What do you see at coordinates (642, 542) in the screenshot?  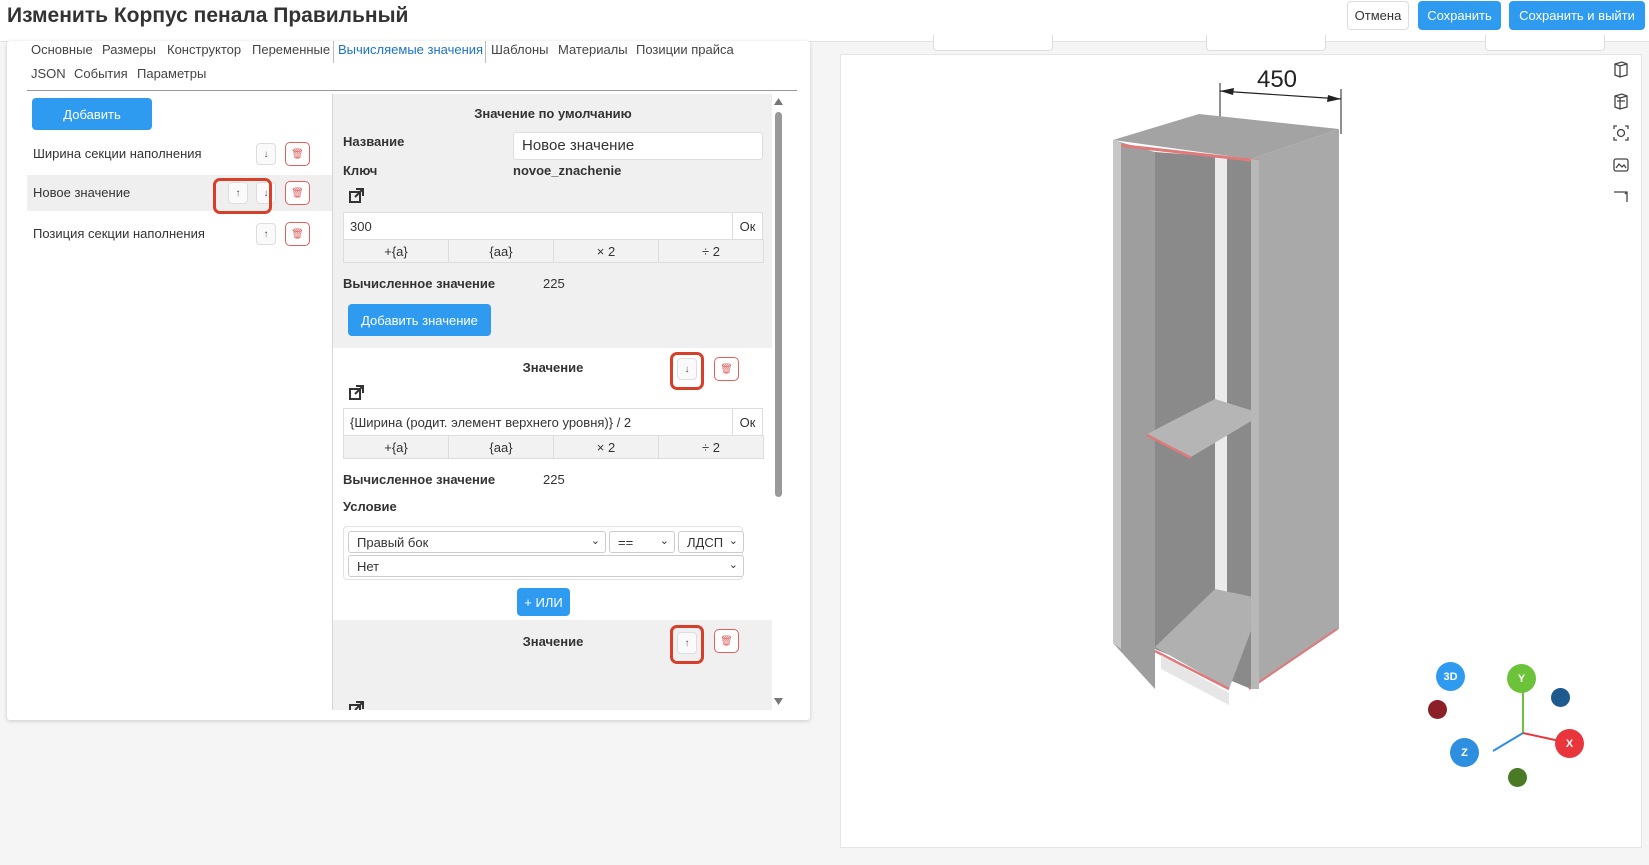 I see `condition-operator-select: == ⌄` at bounding box center [642, 542].